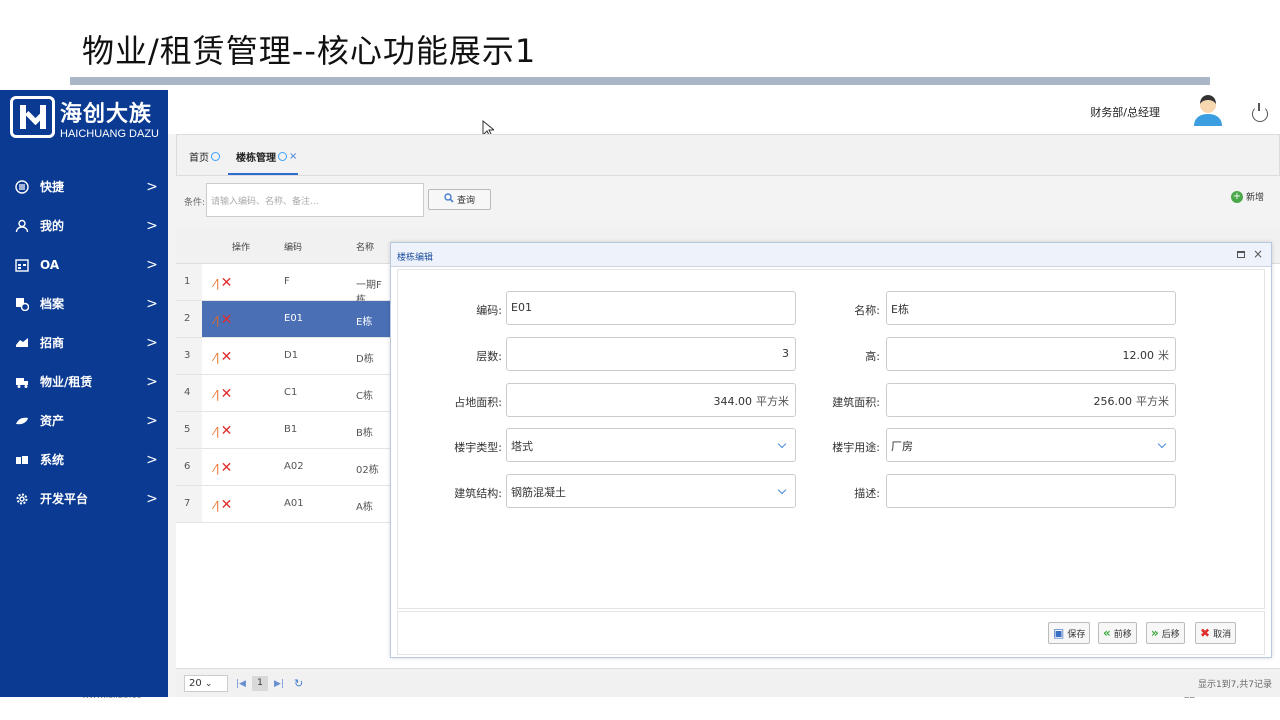  I want to click on first-page-icon: |◀, so click(241, 684).